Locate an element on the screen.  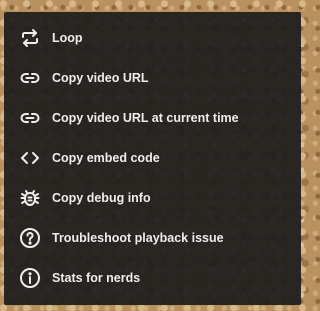
menu-item-copy-debug-info: Copy debug info is located at coordinates (152, 198).